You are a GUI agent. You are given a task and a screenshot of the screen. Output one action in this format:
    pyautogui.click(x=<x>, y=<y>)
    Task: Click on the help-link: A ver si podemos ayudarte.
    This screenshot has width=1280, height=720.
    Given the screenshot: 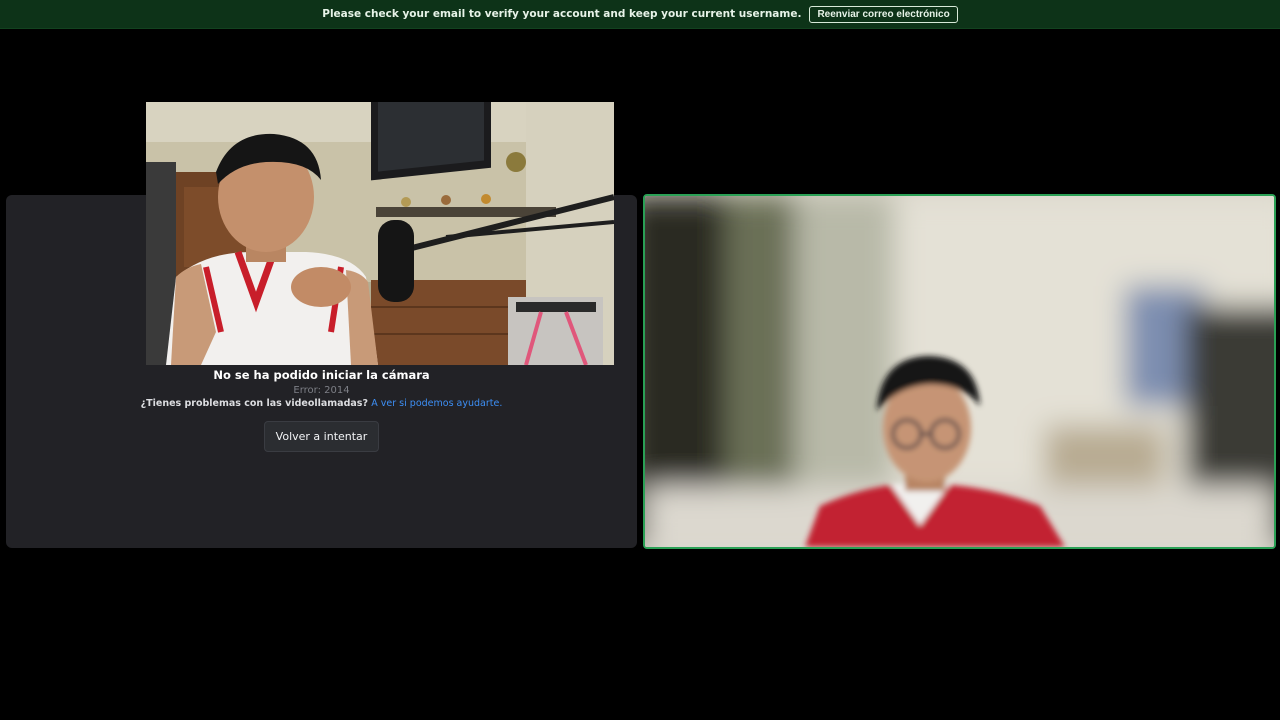 What is the action you would take?
    pyautogui.click(x=436, y=403)
    